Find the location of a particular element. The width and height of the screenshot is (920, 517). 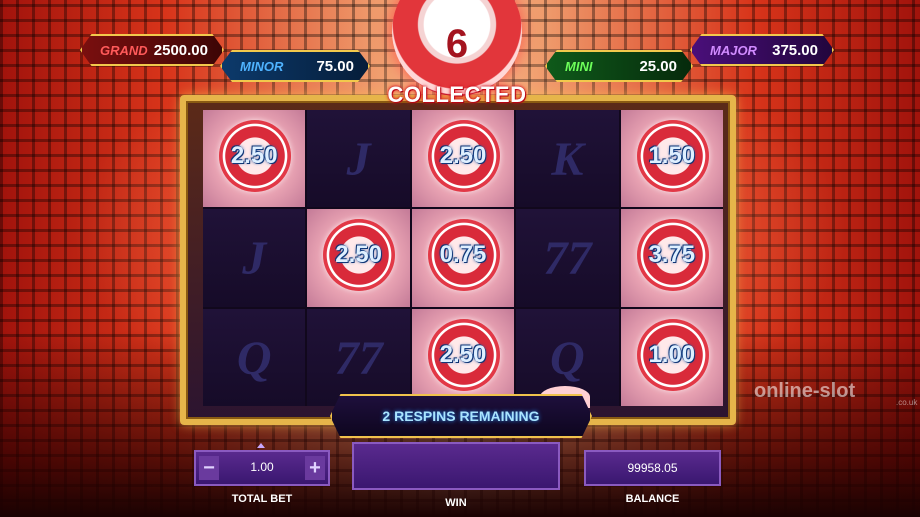

jackpot-major: MAJOR 375.00 is located at coordinates (762, 50).